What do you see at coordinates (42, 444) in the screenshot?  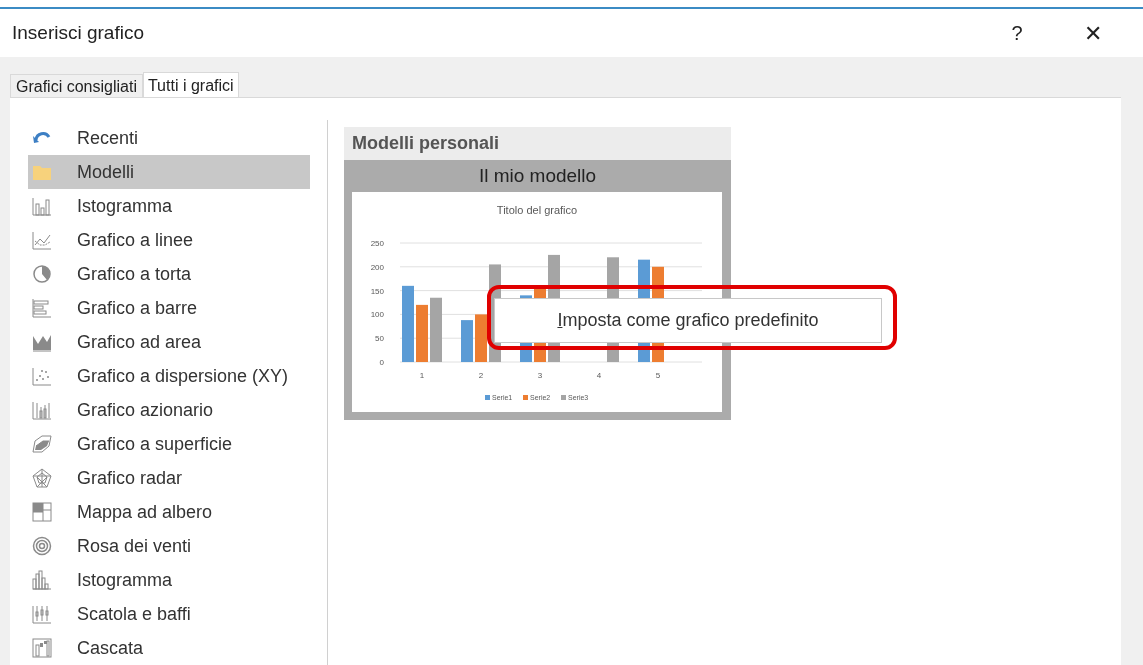 I see `surface-chart-icon` at bounding box center [42, 444].